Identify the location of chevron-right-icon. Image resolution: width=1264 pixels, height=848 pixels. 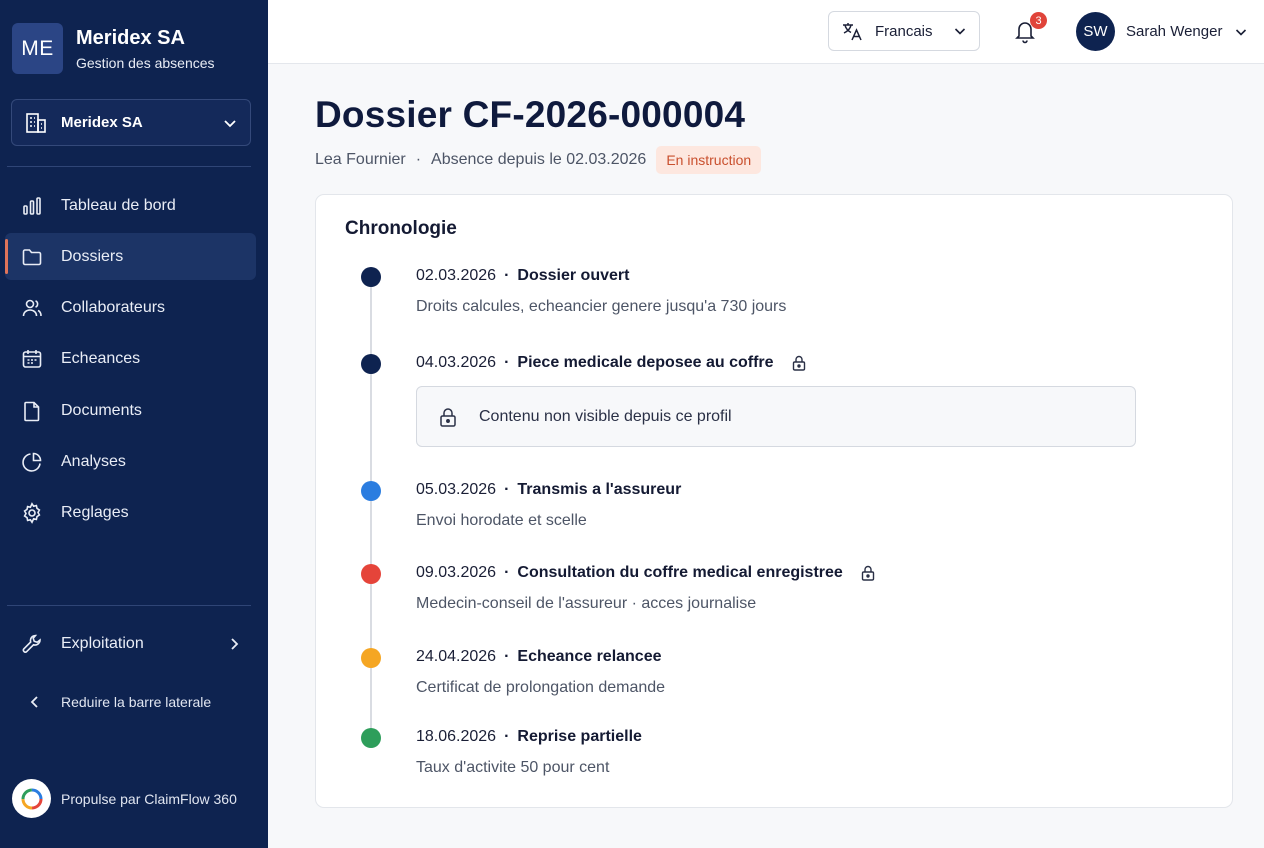
(234, 644).